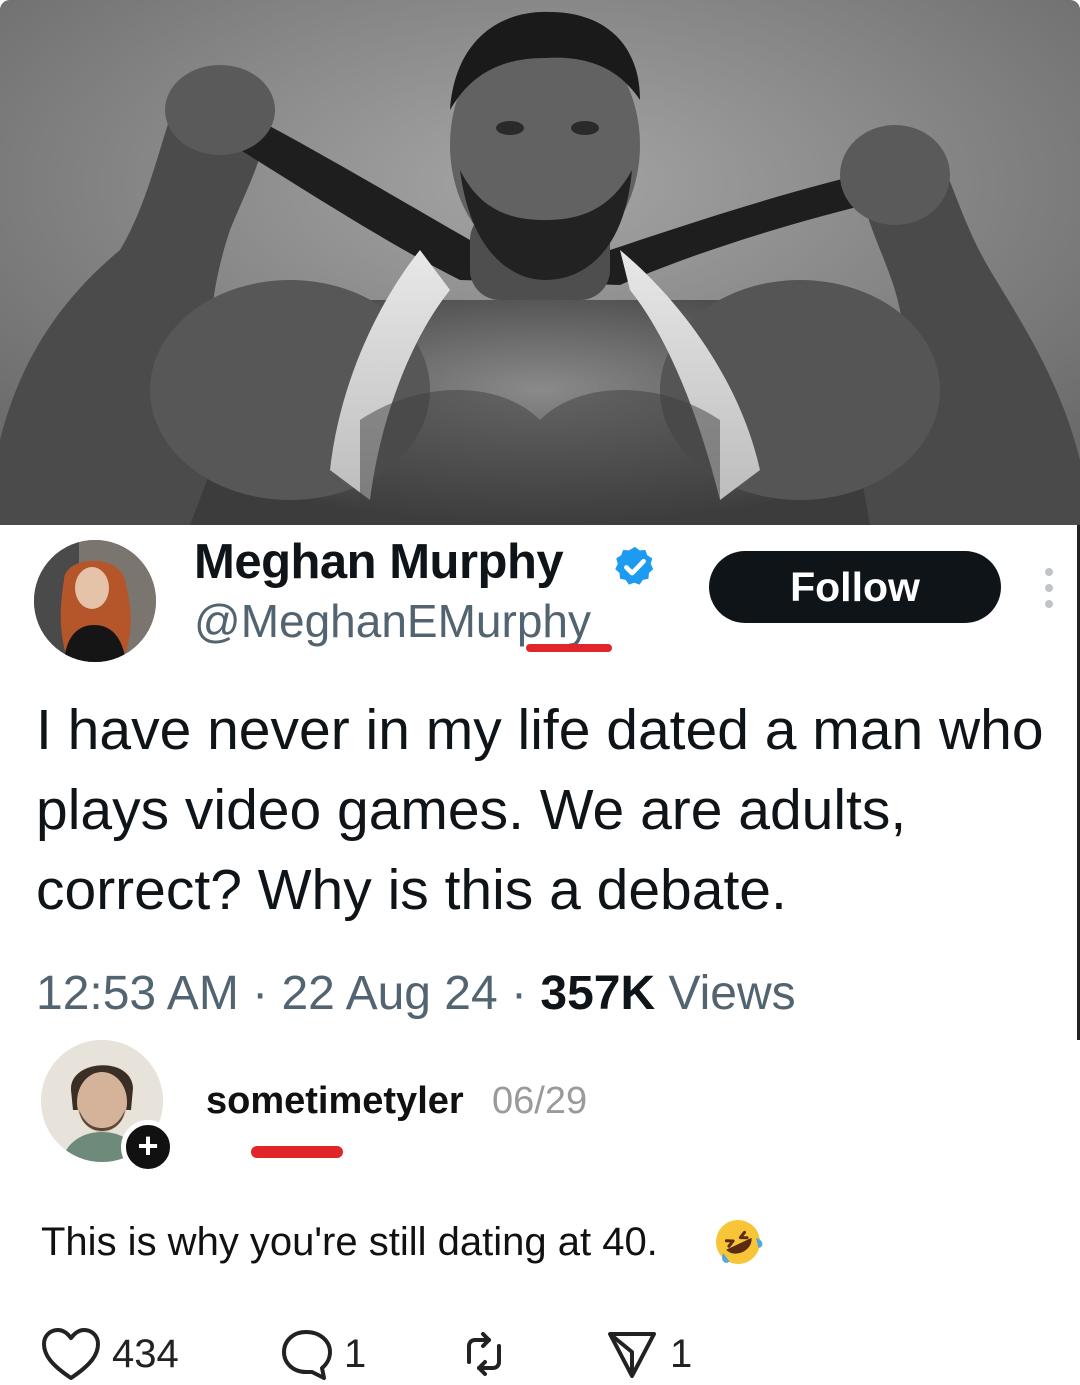  Describe the element at coordinates (349, 1242) in the screenshot. I see `comment-text: This is why you're still dating at 40.` at that location.